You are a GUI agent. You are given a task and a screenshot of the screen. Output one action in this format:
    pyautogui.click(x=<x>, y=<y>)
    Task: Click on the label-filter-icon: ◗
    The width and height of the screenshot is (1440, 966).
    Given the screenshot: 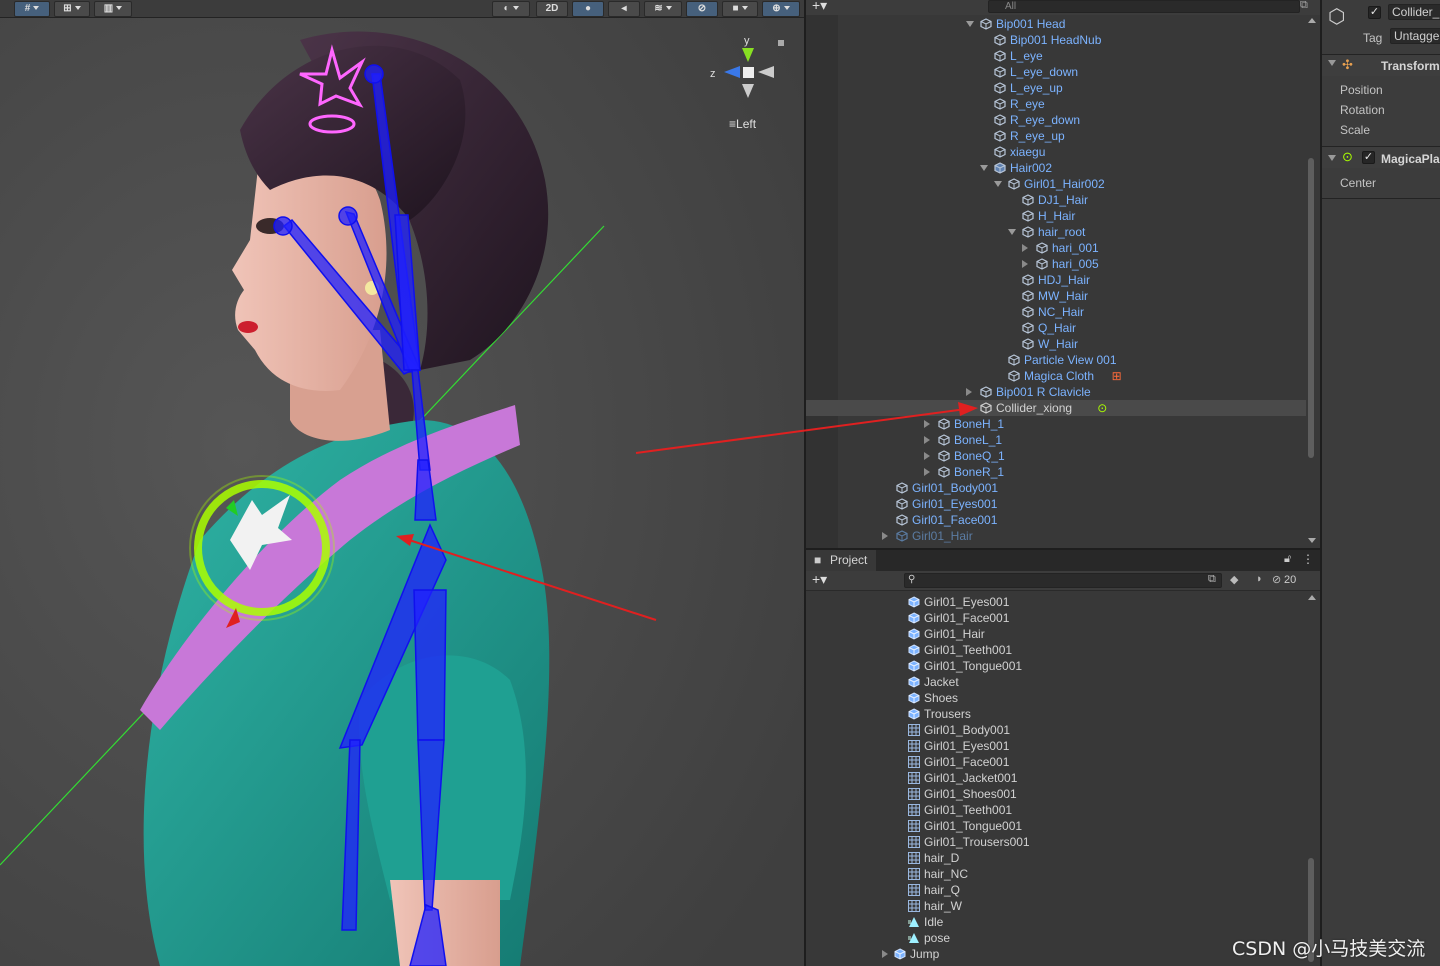 What is the action you would take?
    pyautogui.click(x=1259, y=579)
    